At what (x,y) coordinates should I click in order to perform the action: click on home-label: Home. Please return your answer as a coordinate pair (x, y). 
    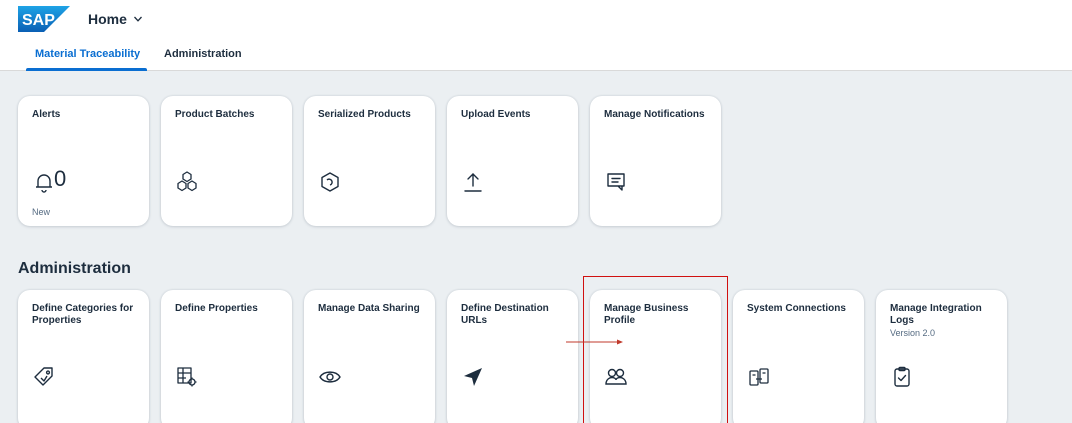
    Looking at the image, I should click on (107, 19).